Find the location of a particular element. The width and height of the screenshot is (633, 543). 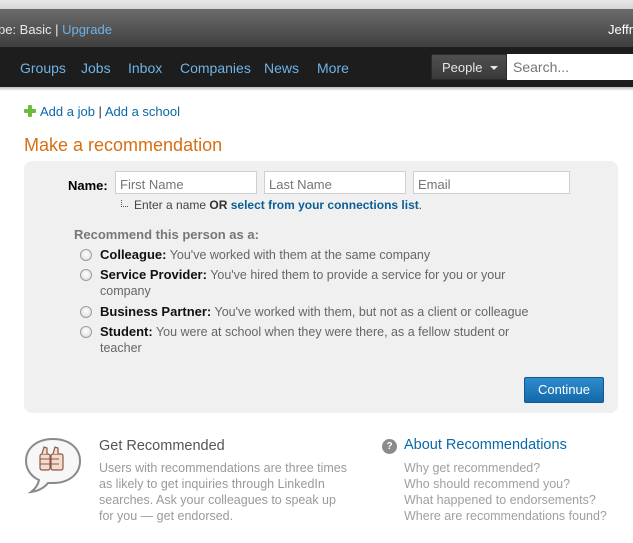

name-label: Name: is located at coordinates (88, 185).